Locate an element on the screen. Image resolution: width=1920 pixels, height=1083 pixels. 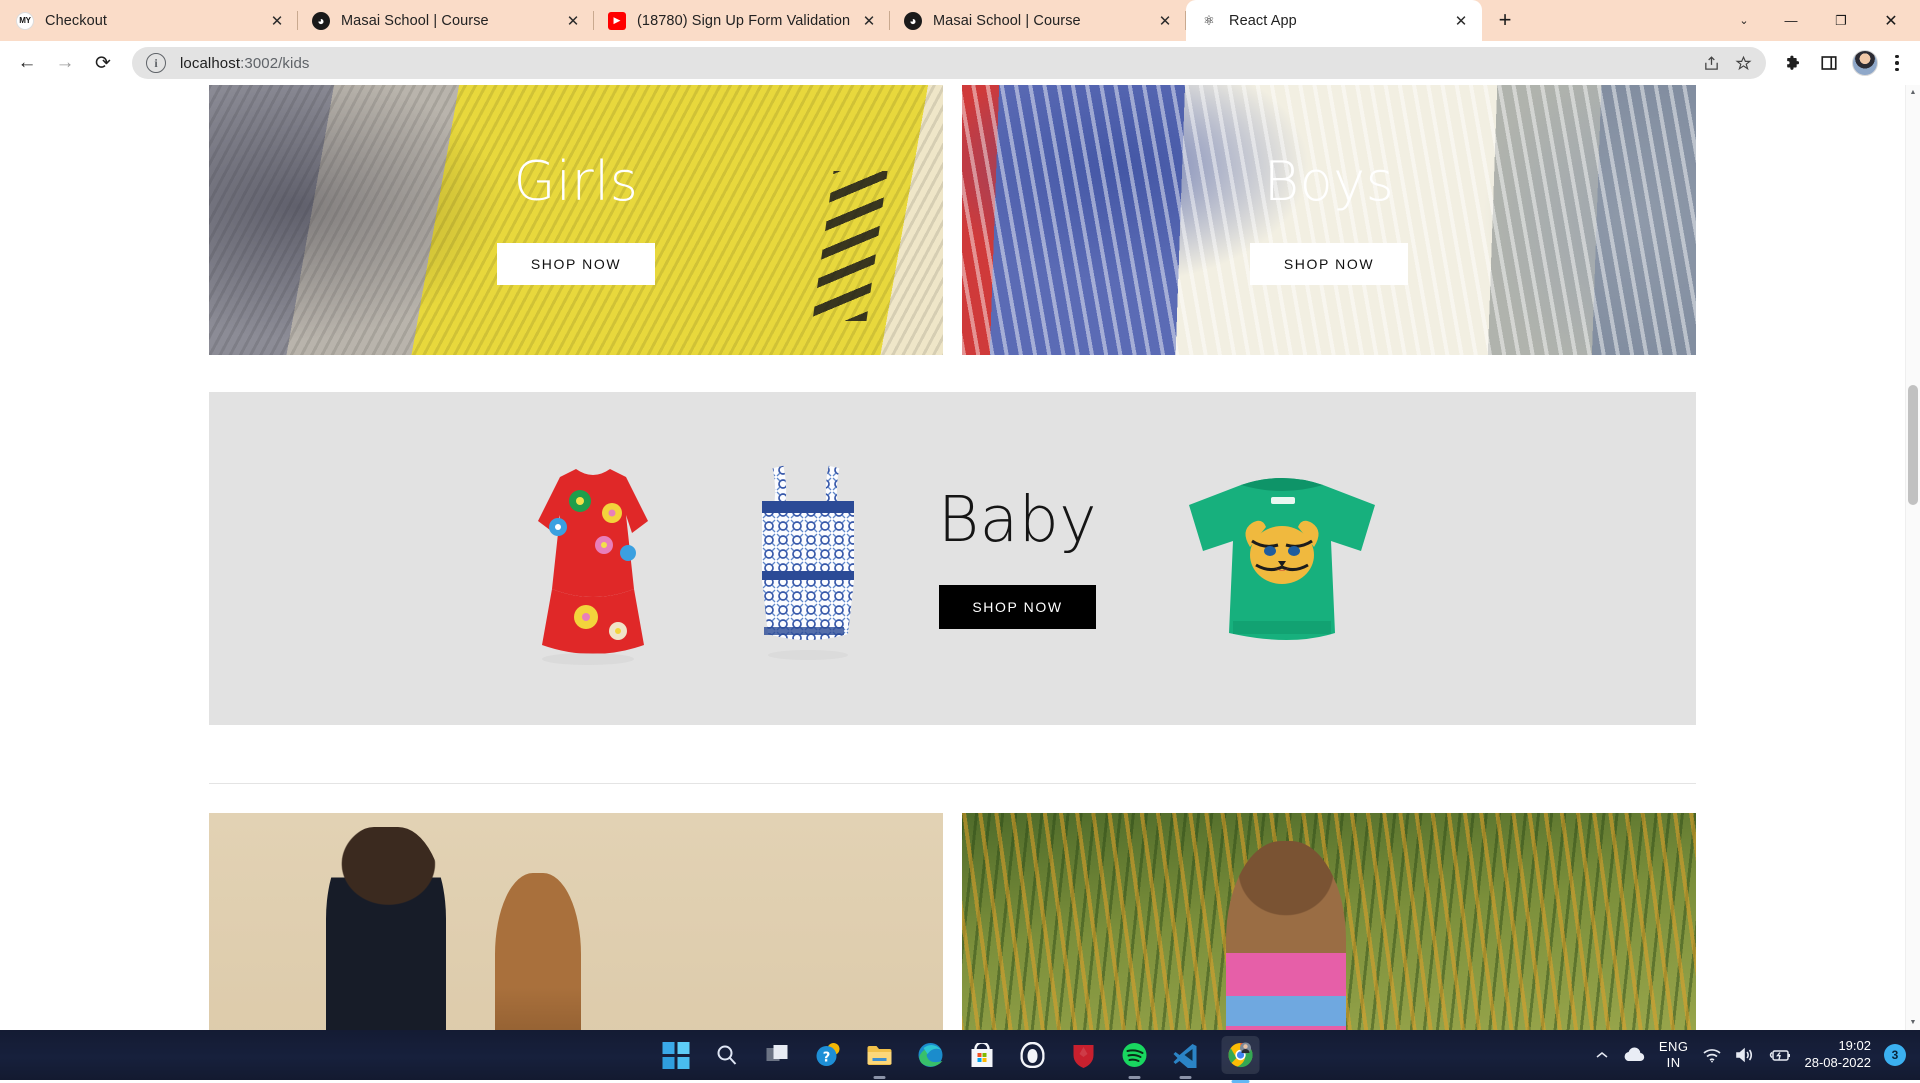
start-button is located at coordinates (676, 1055).